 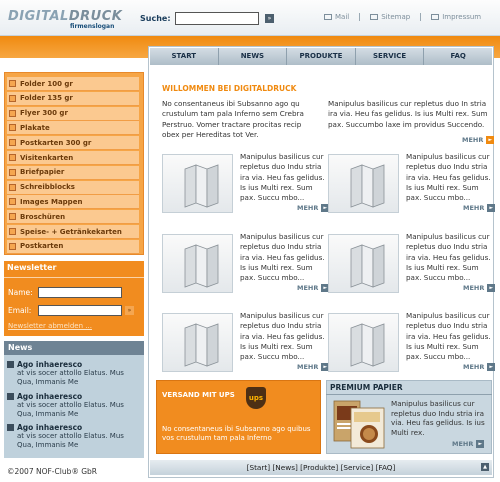 I want to click on category-label: Speise- + Getränkekarten, so click(x=71, y=231).